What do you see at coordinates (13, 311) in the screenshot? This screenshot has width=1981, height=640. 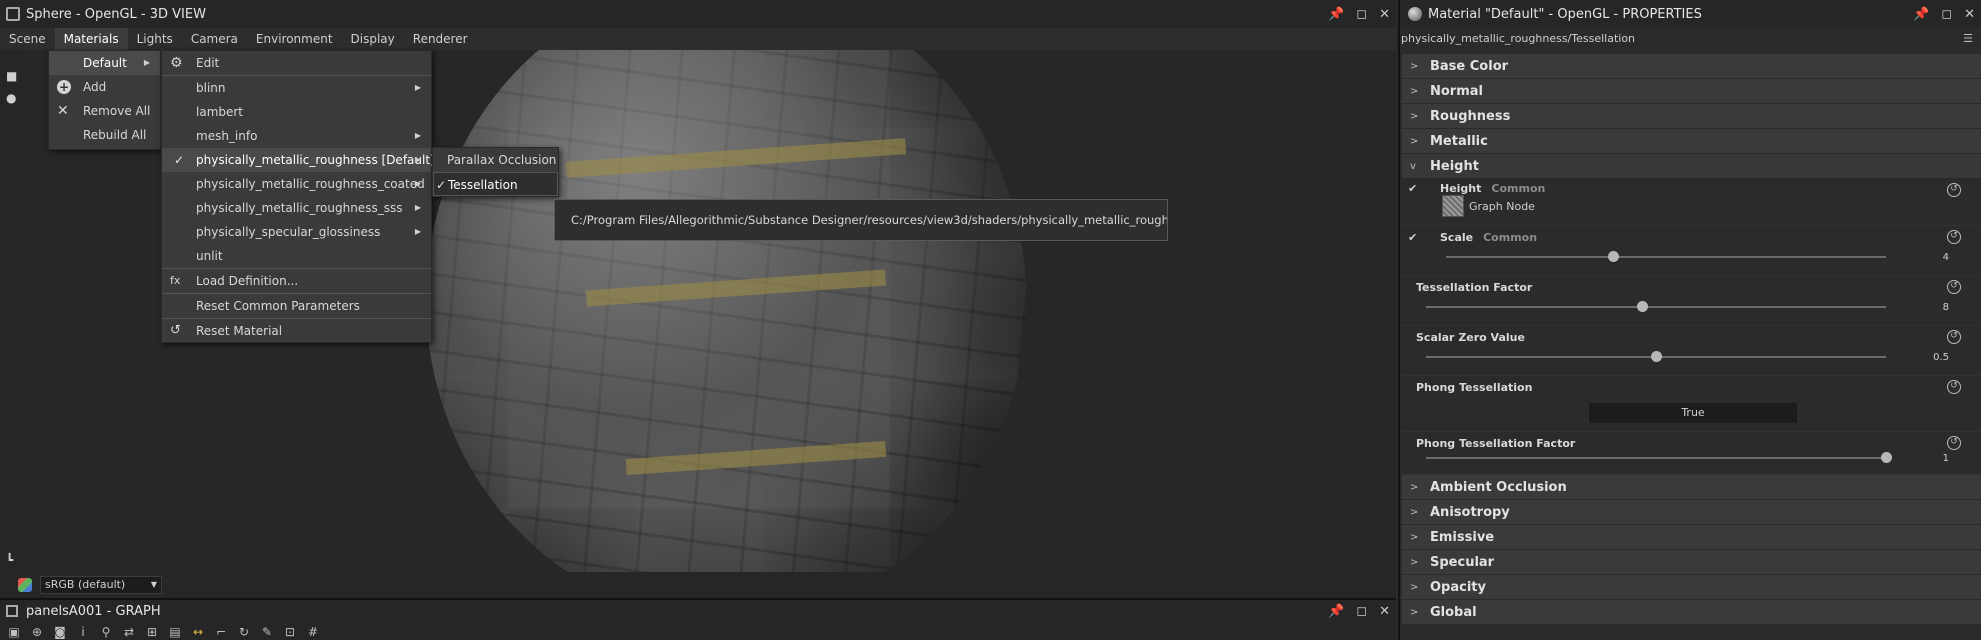 I see `3d-view-side-toolbar: ■ ● ┗` at bounding box center [13, 311].